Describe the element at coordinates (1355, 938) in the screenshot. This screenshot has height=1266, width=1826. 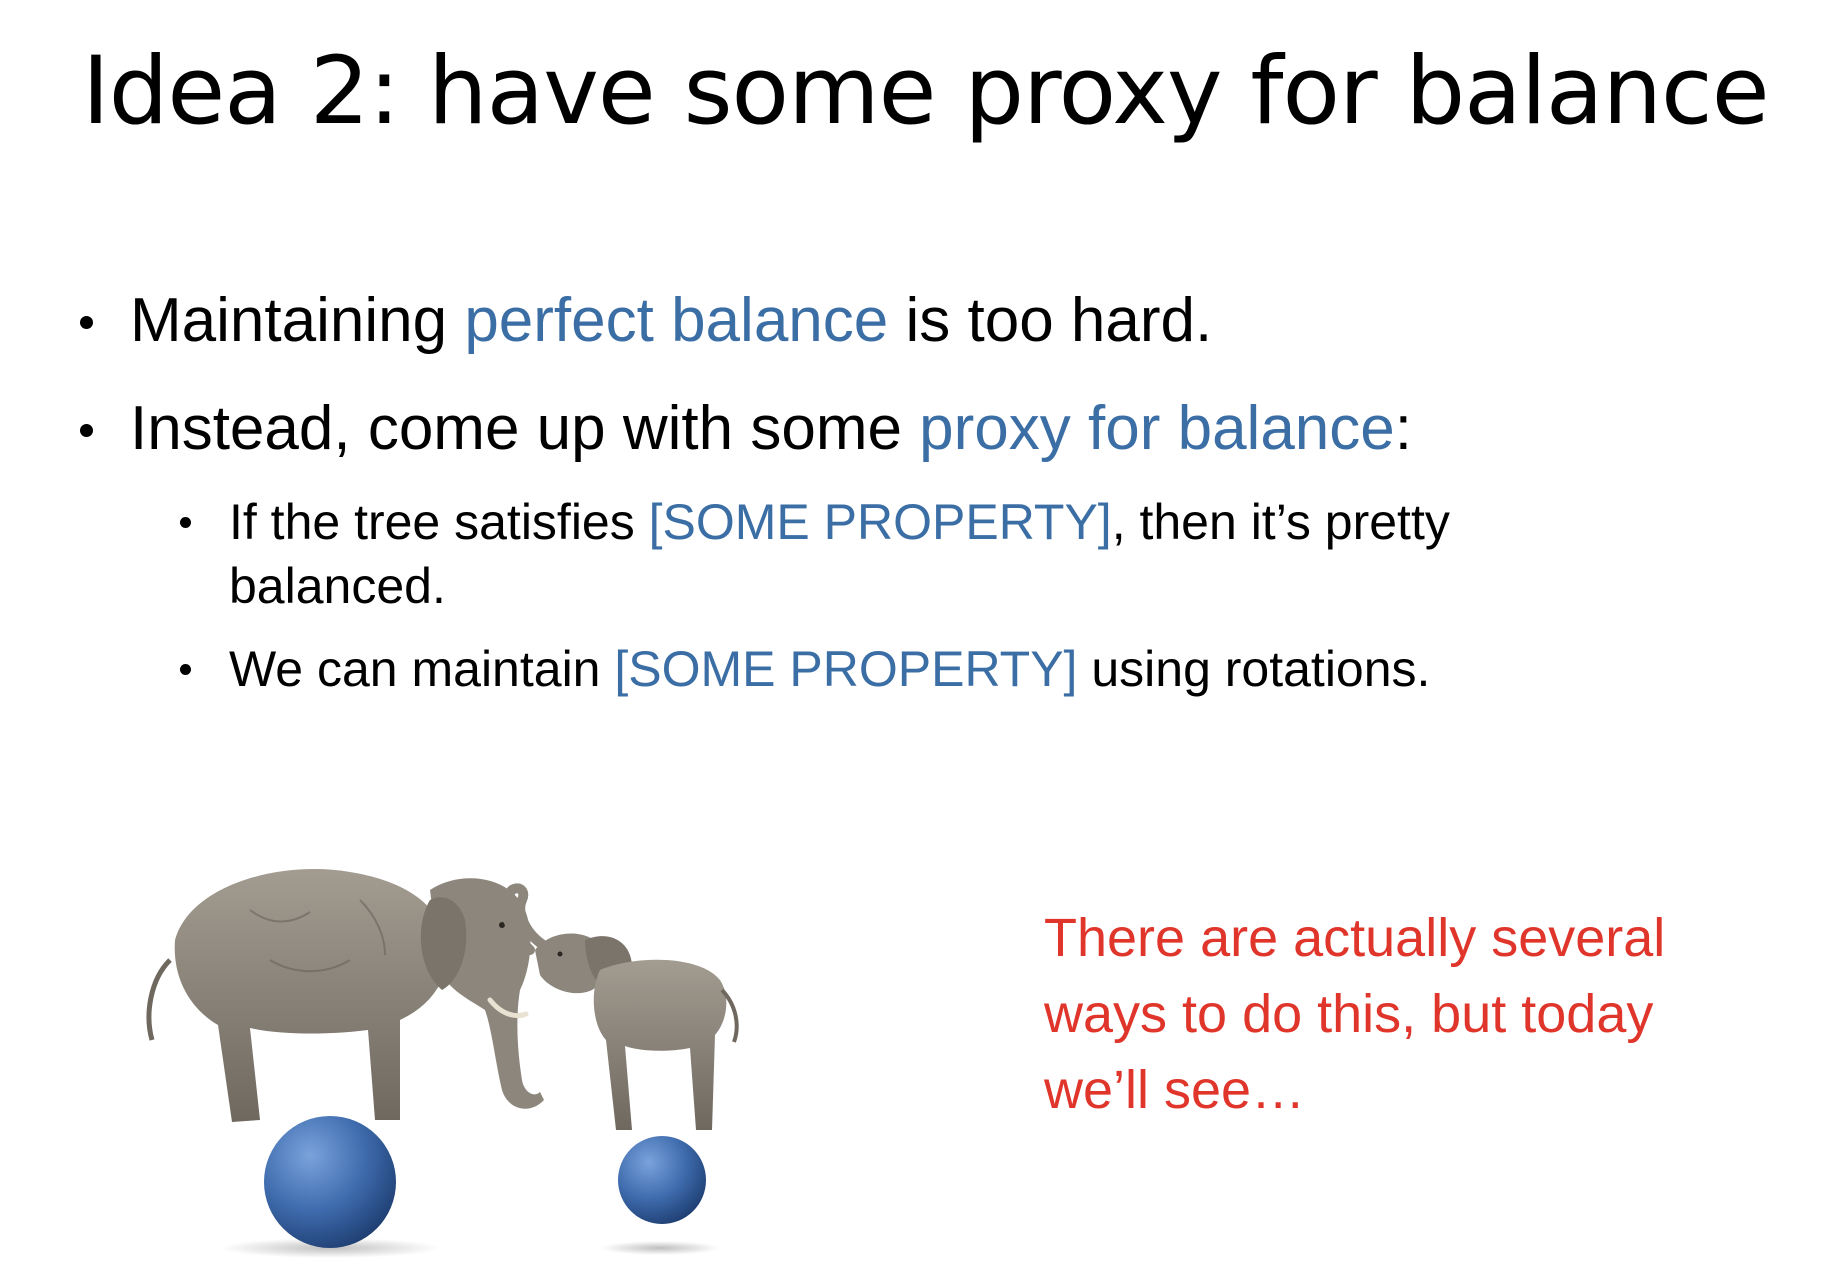
I see `side-note-line-1: There are actually several` at that location.